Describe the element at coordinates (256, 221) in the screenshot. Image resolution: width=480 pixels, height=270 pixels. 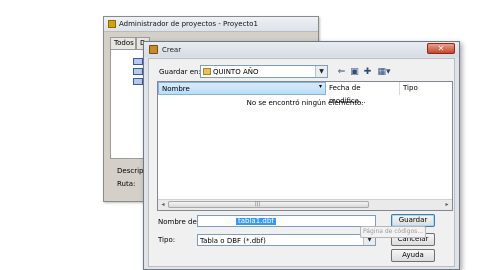
I see `filename-value: tabla1.dbf` at that location.